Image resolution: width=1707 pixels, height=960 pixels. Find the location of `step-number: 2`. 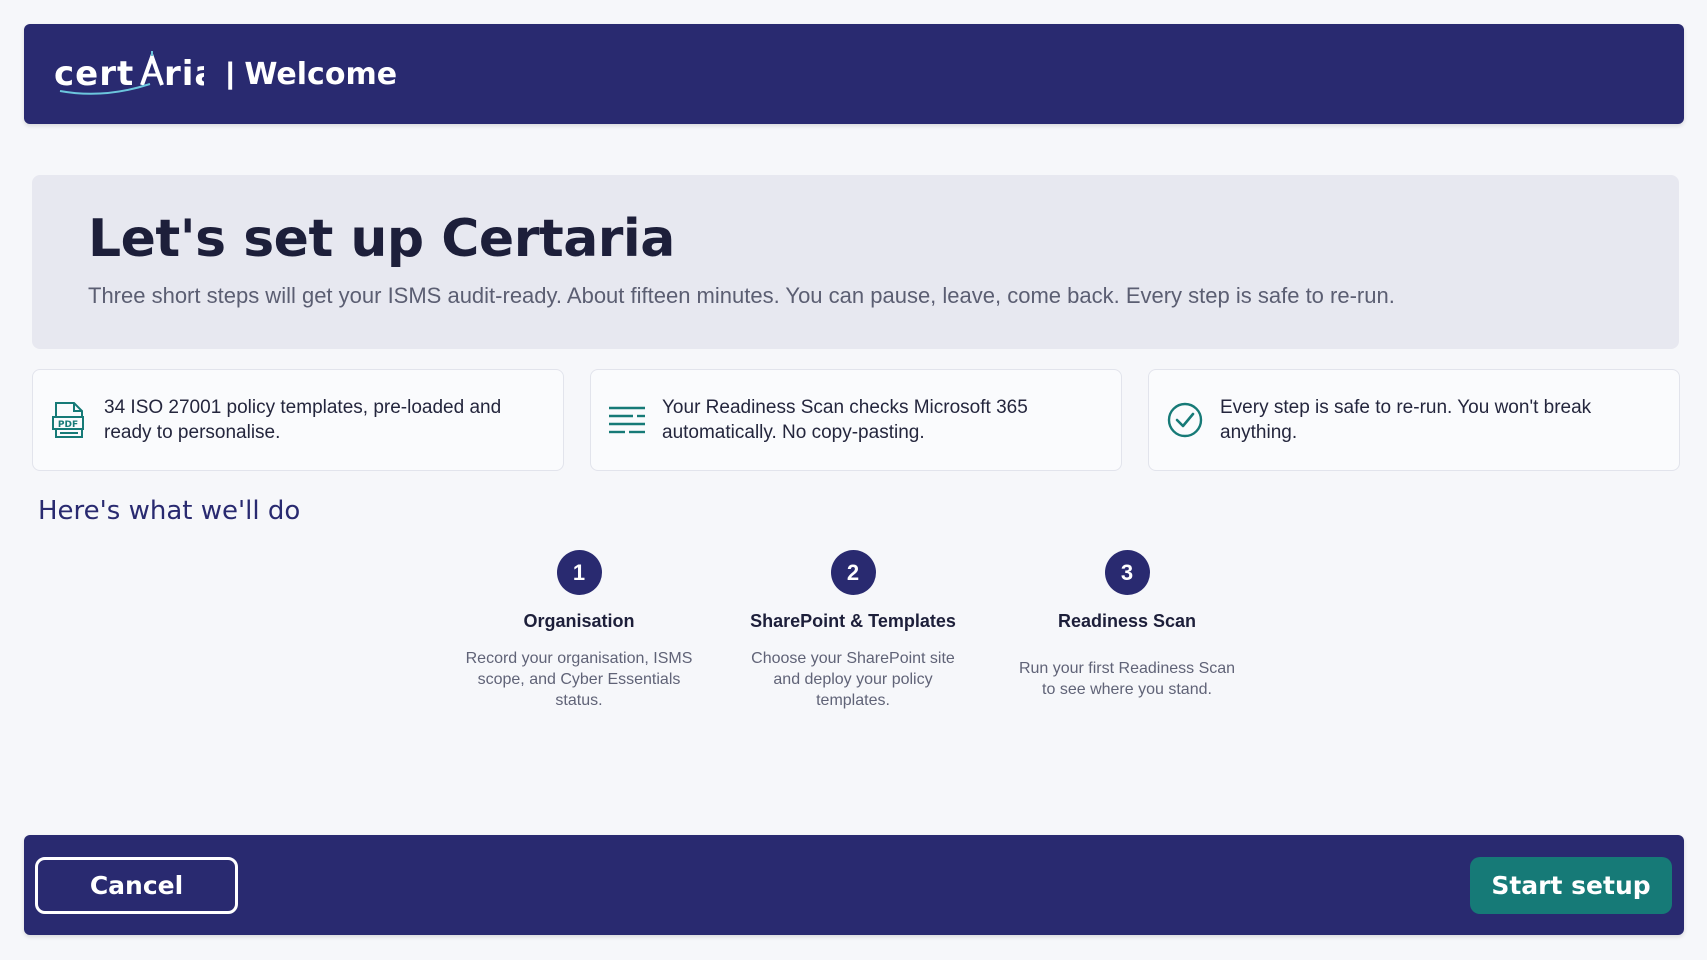

step-number: 2 is located at coordinates (853, 572).